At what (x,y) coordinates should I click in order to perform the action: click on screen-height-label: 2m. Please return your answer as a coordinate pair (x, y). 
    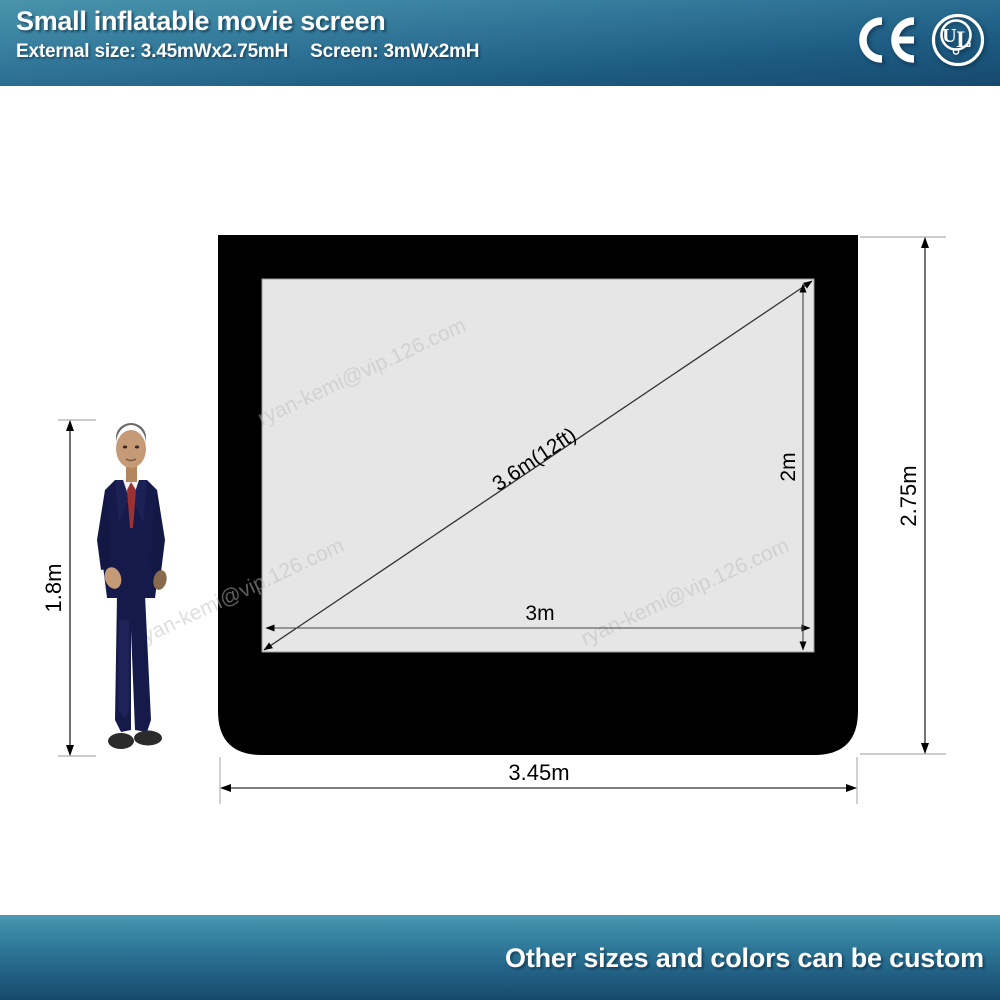
    Looking at the image, I should click on (788, 466).